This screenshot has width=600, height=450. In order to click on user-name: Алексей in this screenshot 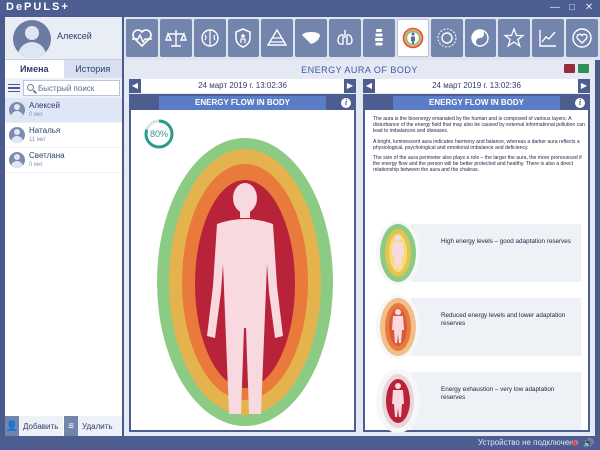, I will do `click(74, 36)`.